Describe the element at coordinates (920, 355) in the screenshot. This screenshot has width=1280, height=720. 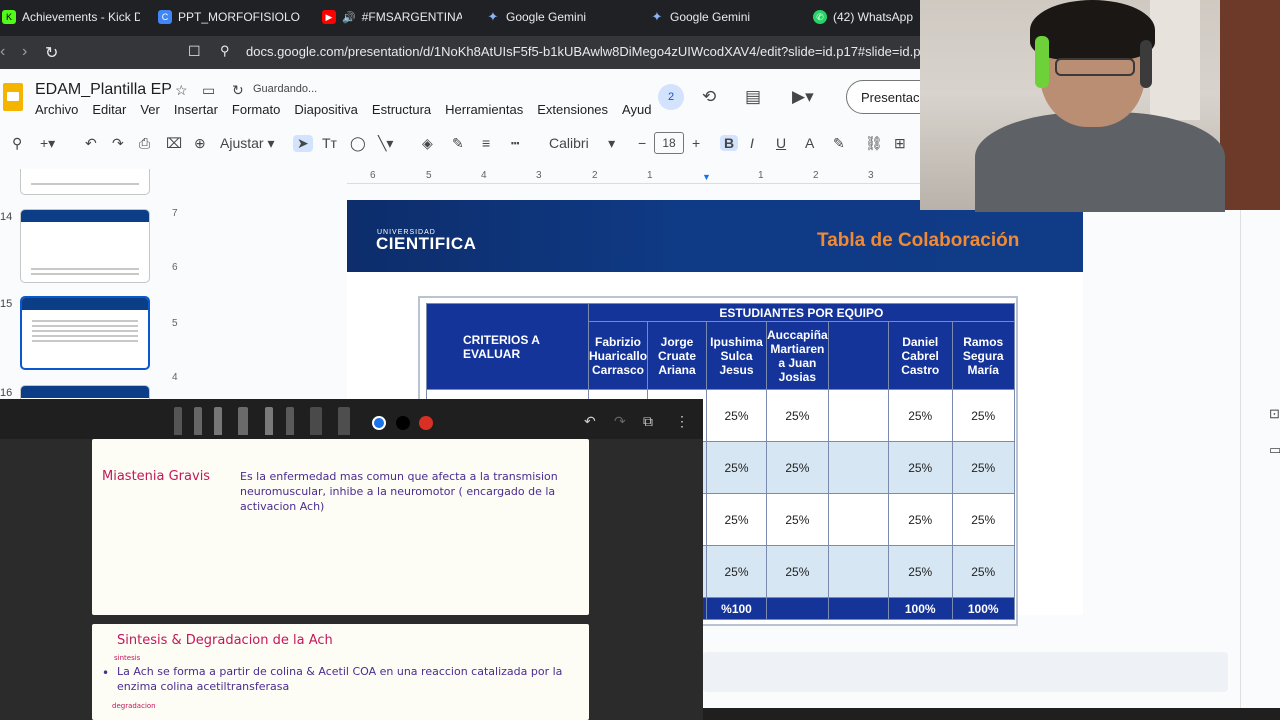
I see `student-name: Daniel Cabrel Castro` at that location.